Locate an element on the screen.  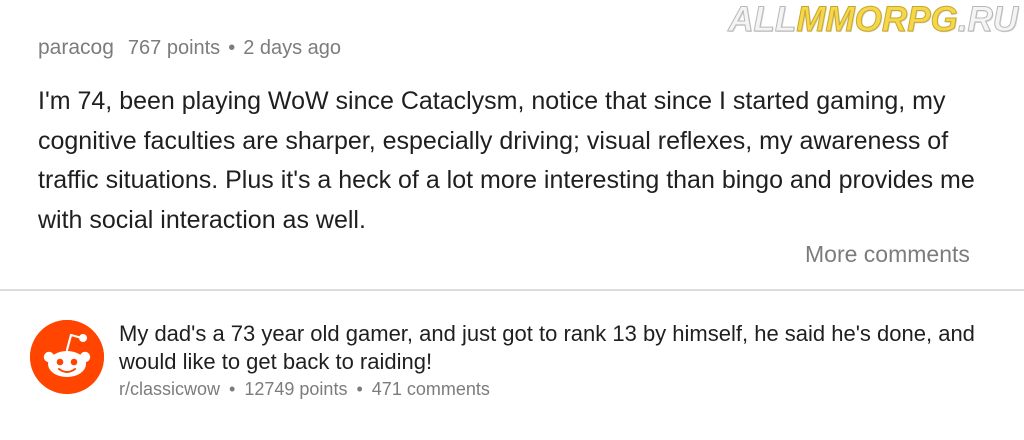
reddit-snoo-icon is located at coordinates (67, 357).